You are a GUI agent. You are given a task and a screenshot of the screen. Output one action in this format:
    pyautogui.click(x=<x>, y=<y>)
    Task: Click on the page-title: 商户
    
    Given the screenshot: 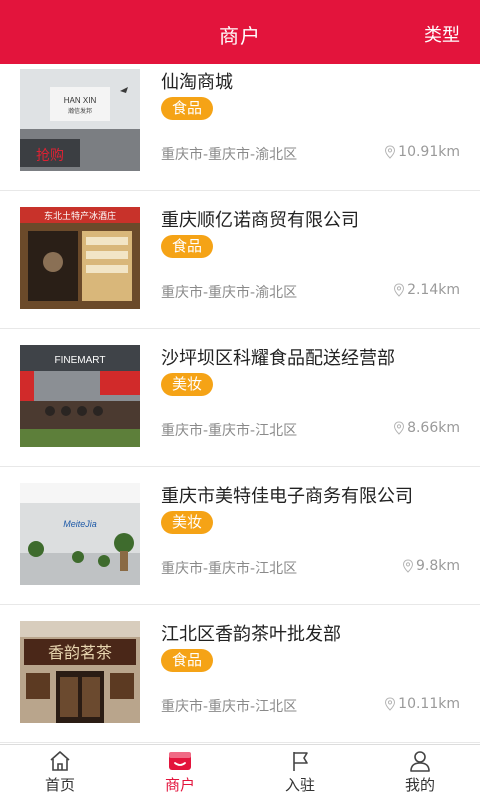 What is the action you would take?
    pyautogui.click(x=240, y=36)
    